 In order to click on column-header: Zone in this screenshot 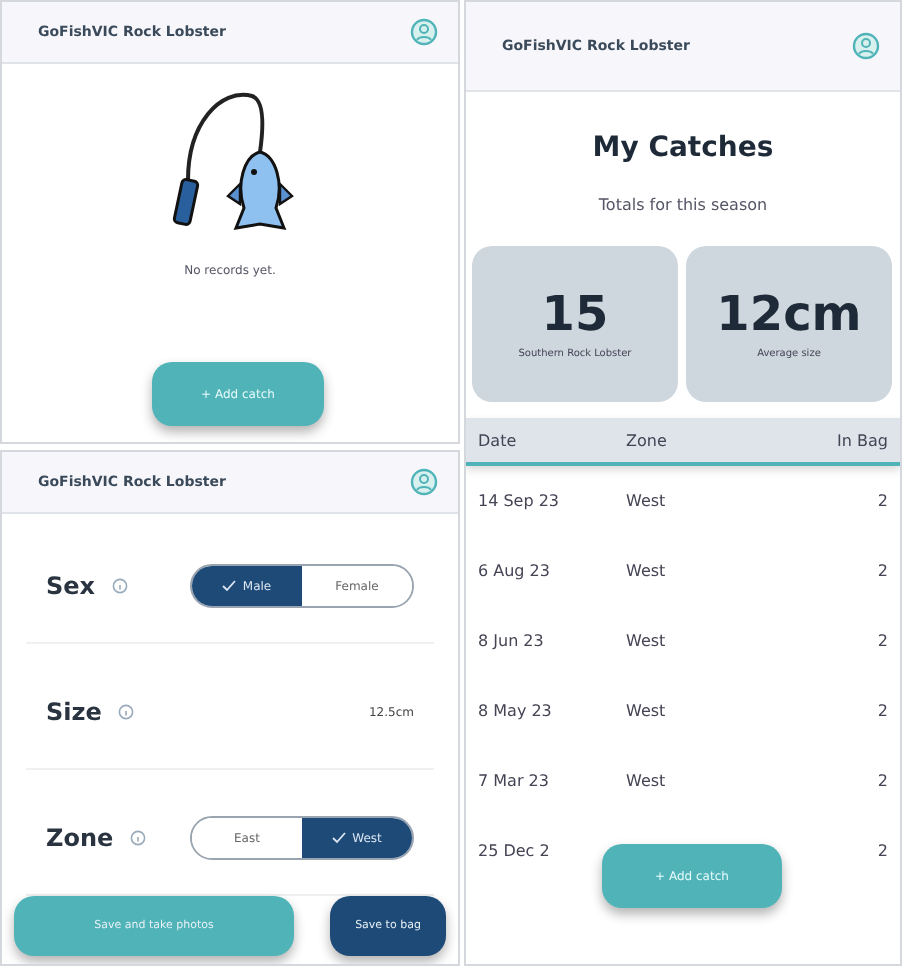, I will do `click(647, 440)`.